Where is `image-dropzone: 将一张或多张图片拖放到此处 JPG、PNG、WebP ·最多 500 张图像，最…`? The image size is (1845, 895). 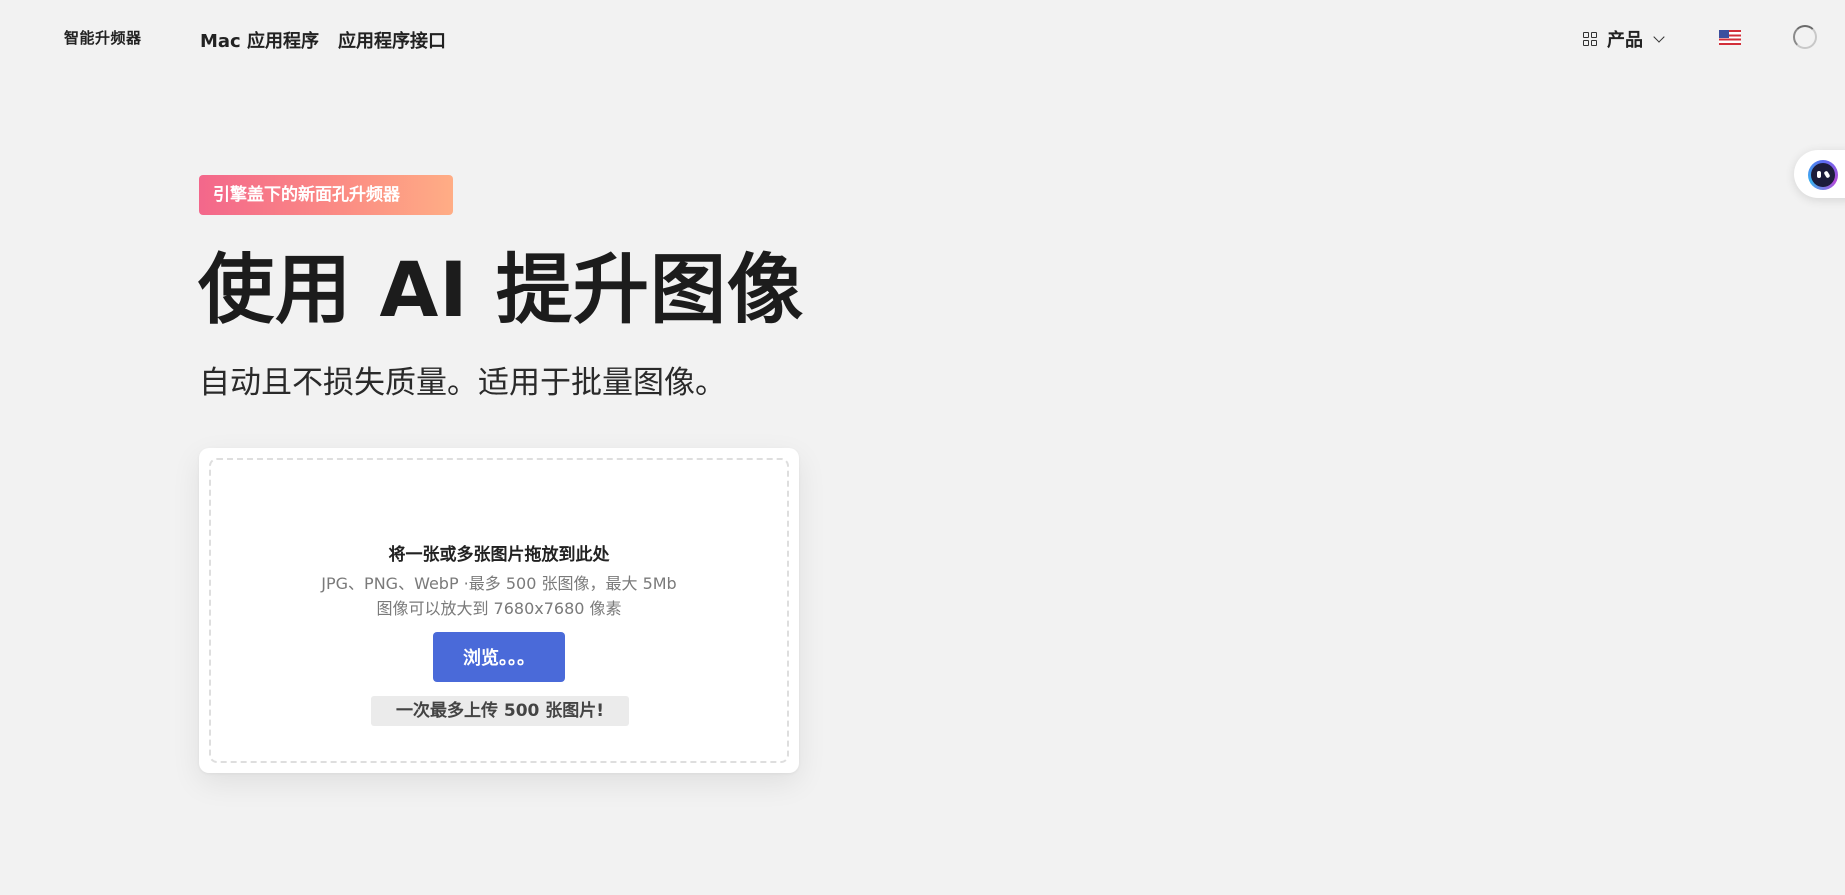
image-dropzone: 将一张或多张图片拖放到此处 JPG、PNG、WebP ·最多 500 张图像，最… is located at coordinates (499, 610).